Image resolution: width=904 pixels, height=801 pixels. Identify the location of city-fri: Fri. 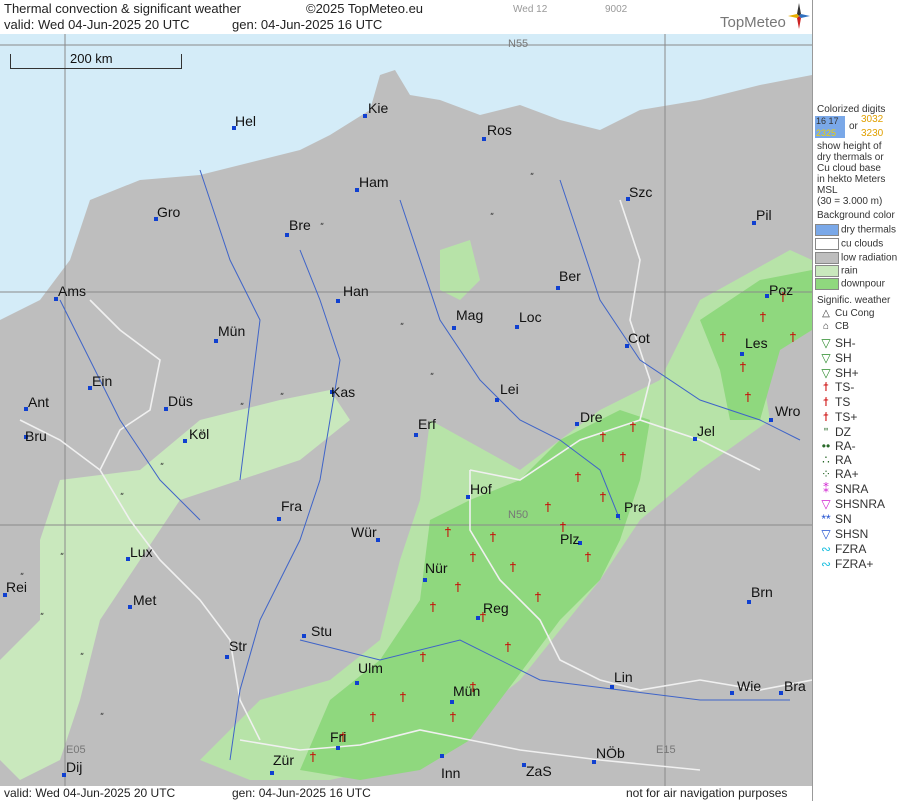
(338, 737).